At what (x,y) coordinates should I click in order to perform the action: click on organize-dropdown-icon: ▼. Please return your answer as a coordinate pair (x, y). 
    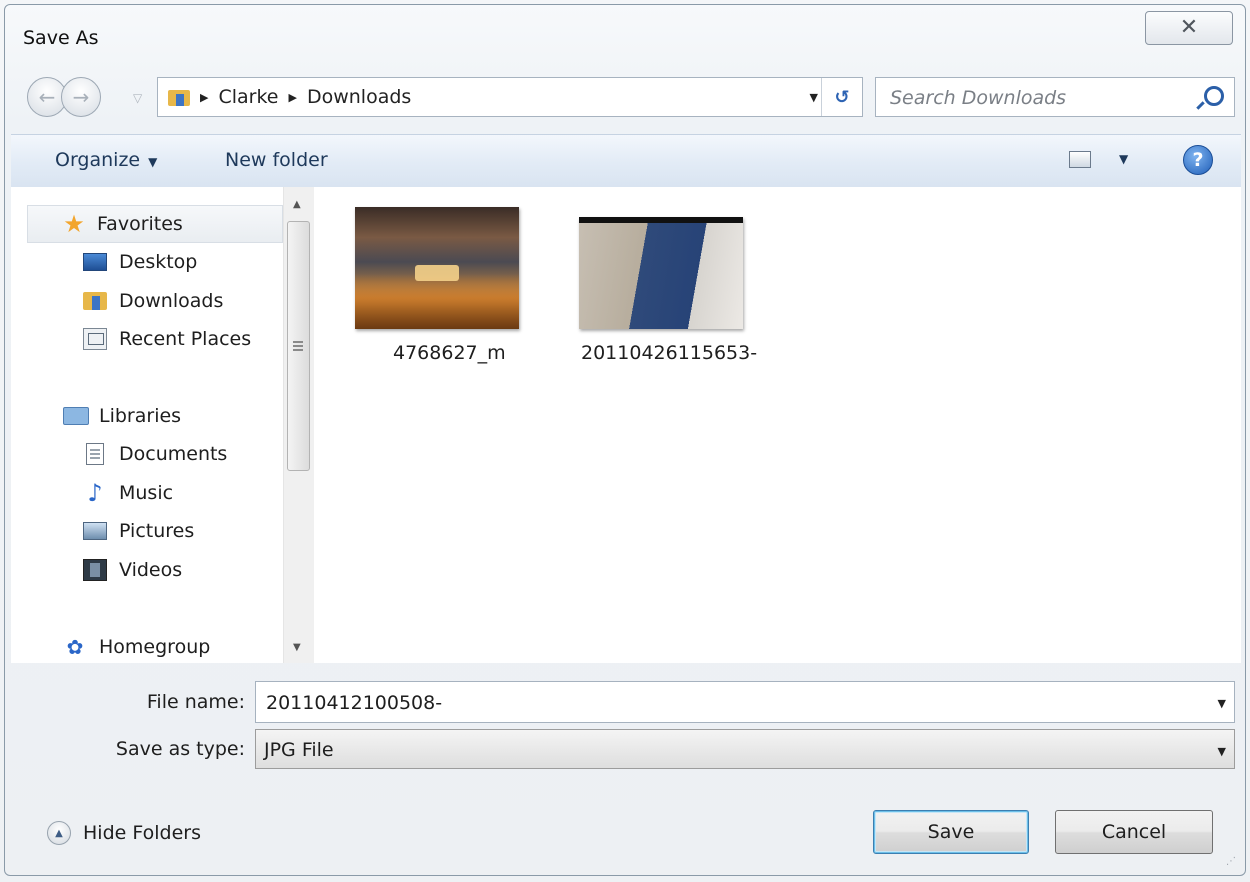
    Looking at the image, I should click on (153, 162).